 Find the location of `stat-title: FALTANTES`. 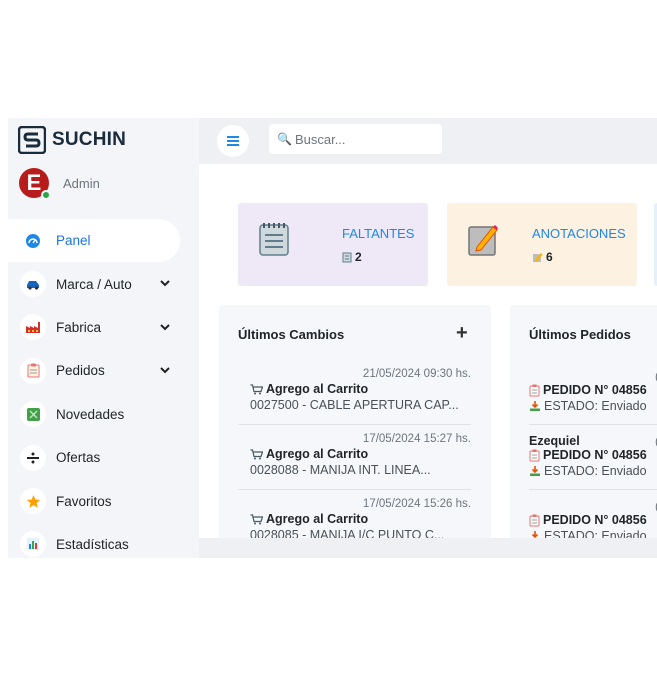

stat-title: FALTANTES is located at coordinates (378, 233).